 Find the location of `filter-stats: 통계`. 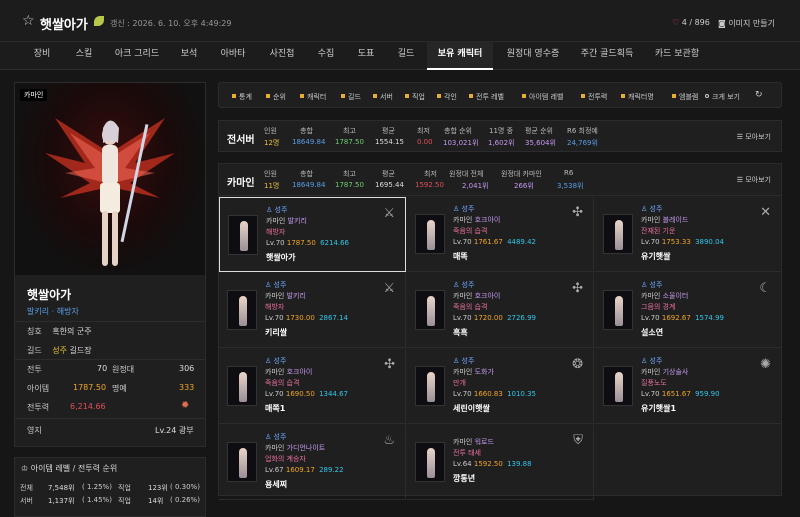

filter-stats: 통계 is located at coordinates (242, 97).